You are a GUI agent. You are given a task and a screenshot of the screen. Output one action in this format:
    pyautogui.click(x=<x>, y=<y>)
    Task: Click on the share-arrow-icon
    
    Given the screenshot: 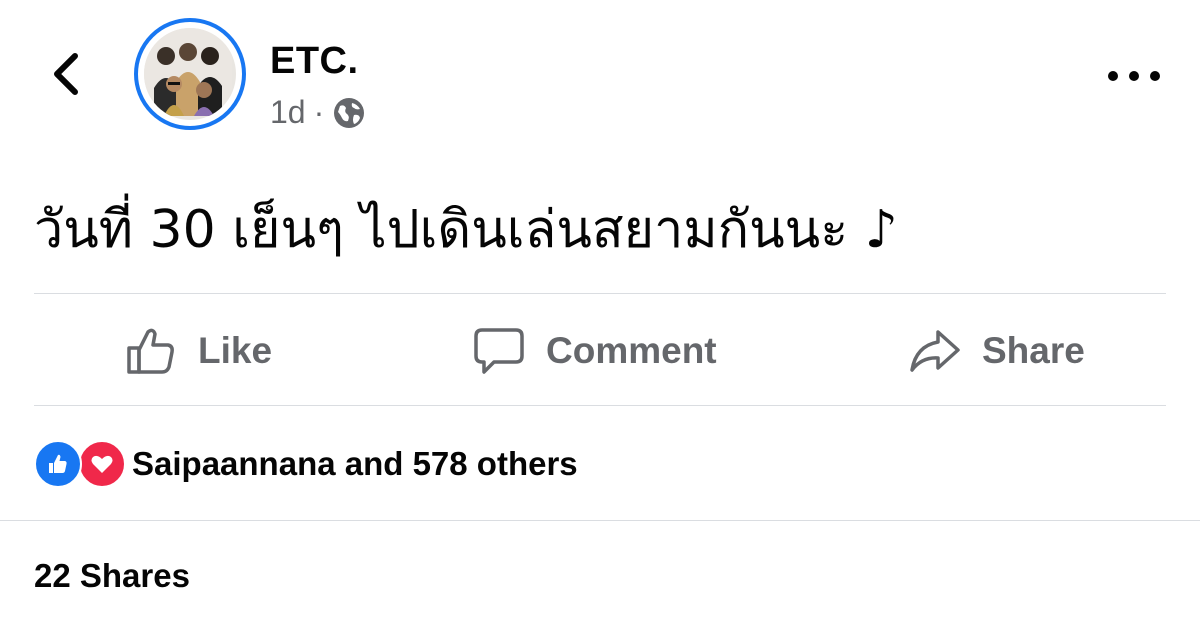 What is the action you would take?
    pyautogui.click(x=935, y=351)
    